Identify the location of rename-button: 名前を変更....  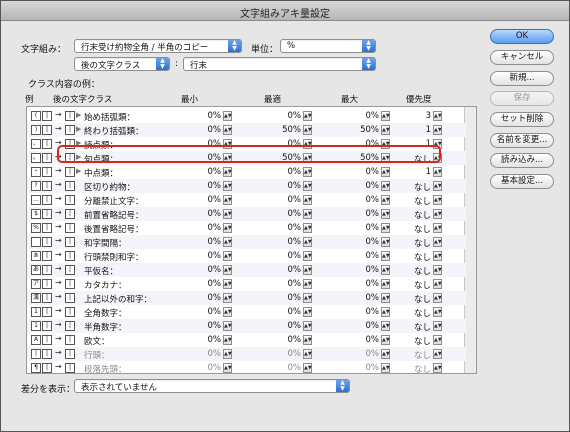
(522, 140).